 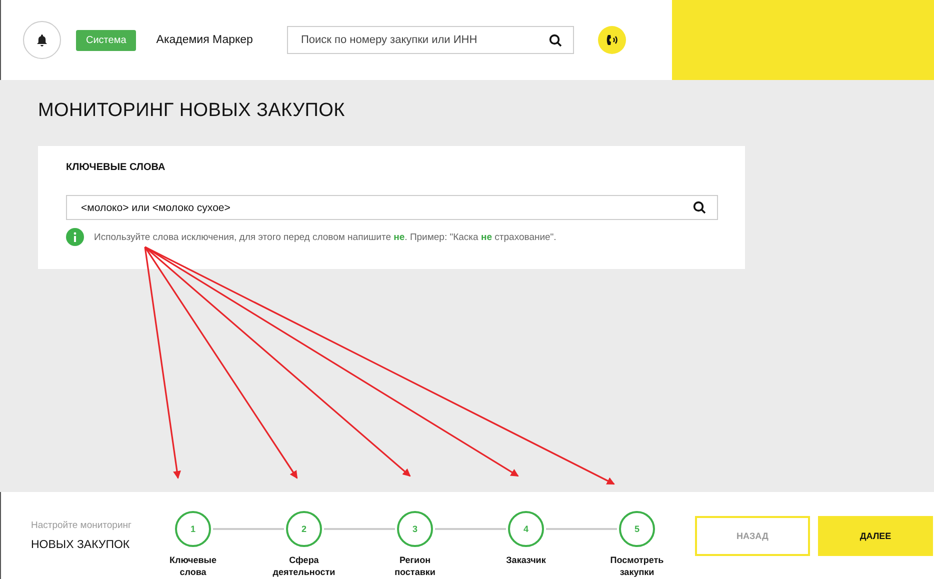 I want to click on step-label: Регион поставки, so click(x=415, y=566).